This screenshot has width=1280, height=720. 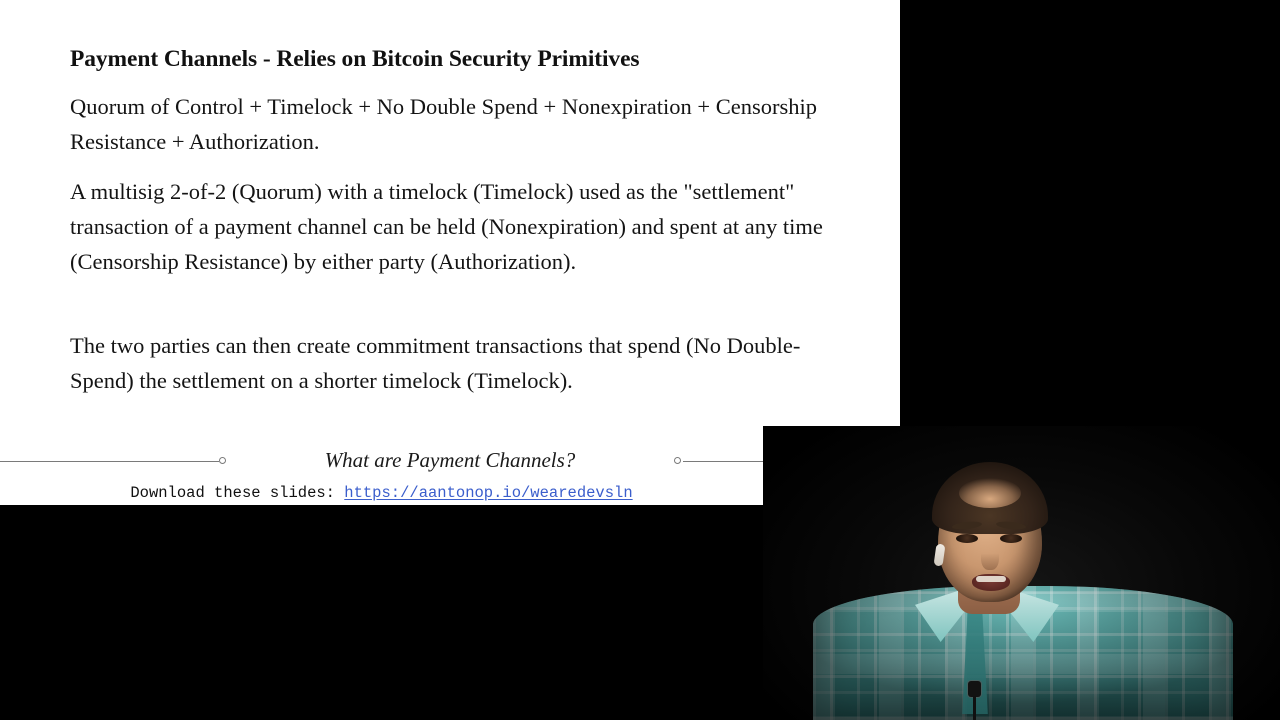 I want to click on microphone-wire, so click(x=974, y=708).